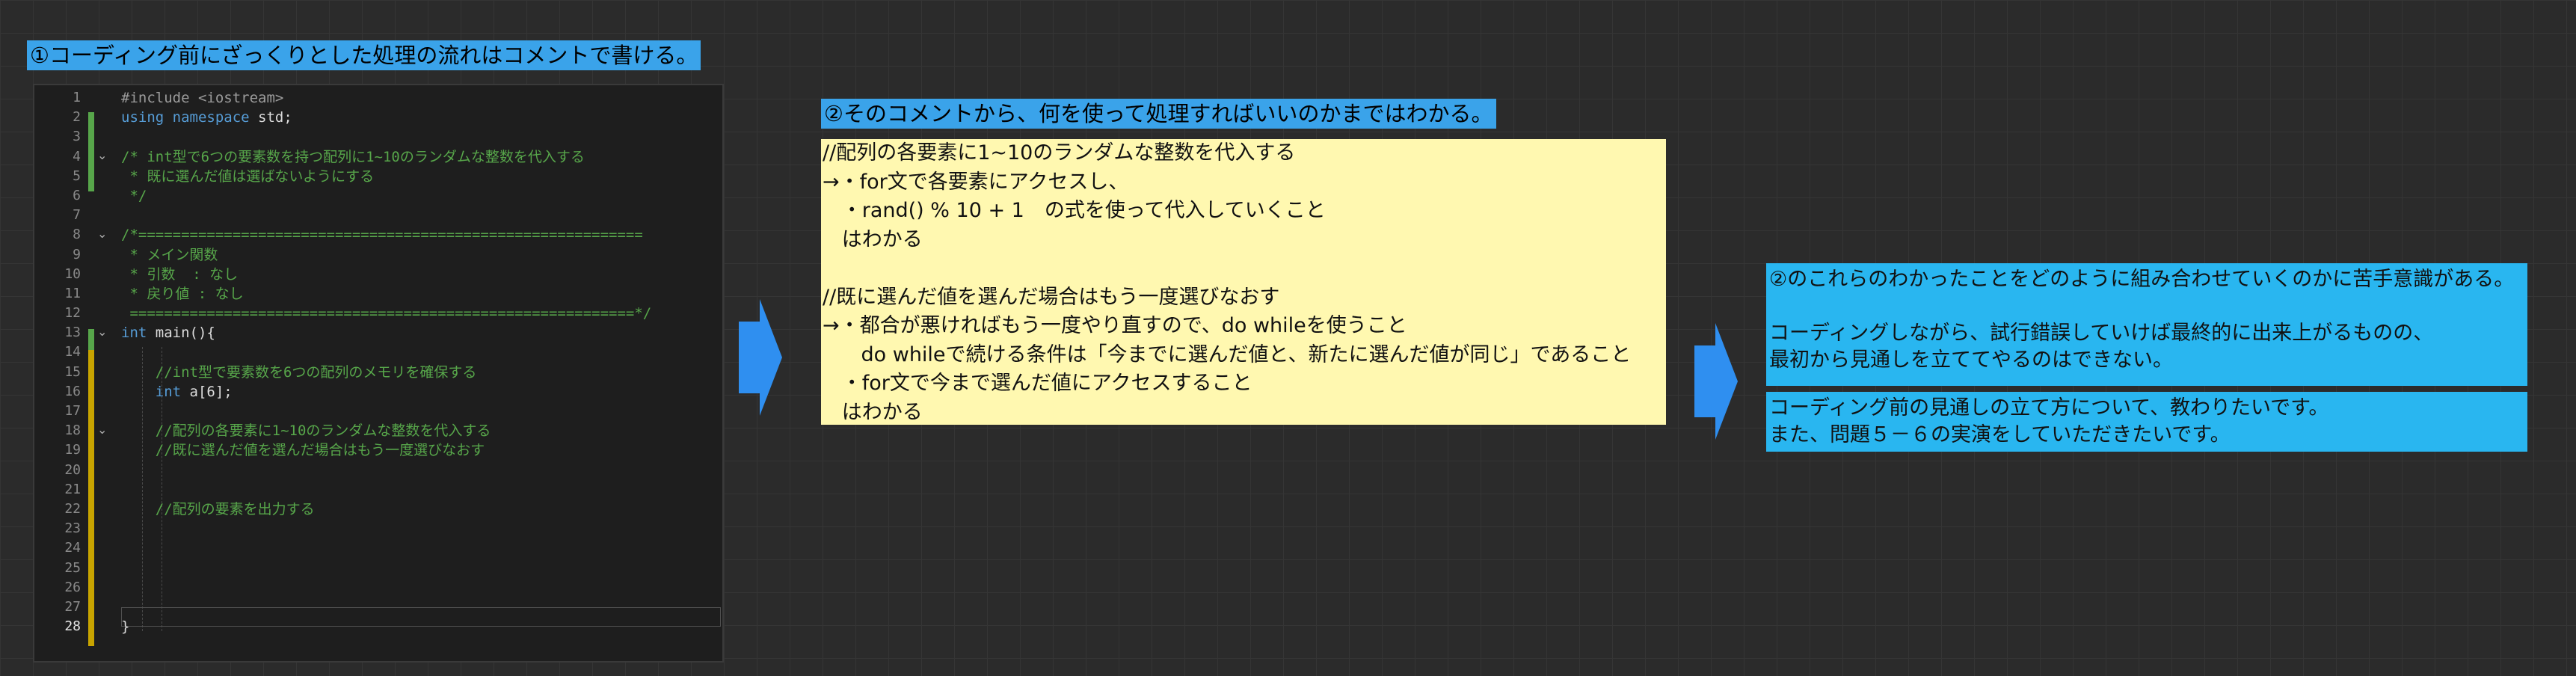  I want to click on code-comment: /* int型で6つの要素数を持つ配列に1~10のランダムな整数を代入する, so click(353, 156).